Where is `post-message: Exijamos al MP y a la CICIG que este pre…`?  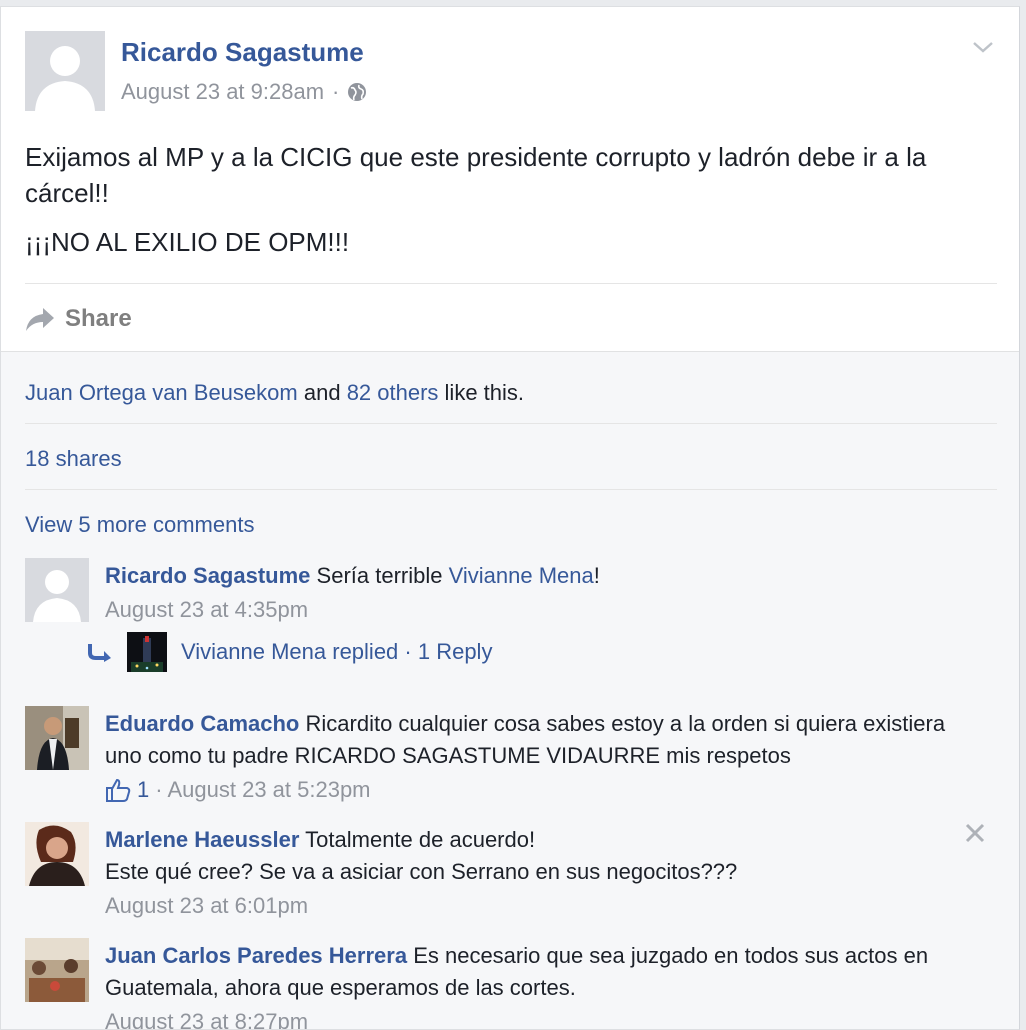 post-message: Exijamos al MP y a la CICIG que este pre… is located at coordinates (512, 206).